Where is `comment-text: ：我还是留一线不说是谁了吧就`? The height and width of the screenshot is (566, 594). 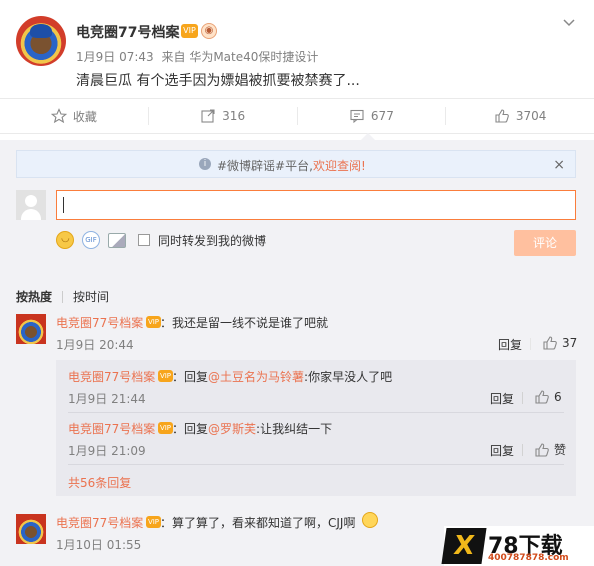 comment-text: ：我还是留一线不说是谁了吧就 is located at coordinates (244, 323).